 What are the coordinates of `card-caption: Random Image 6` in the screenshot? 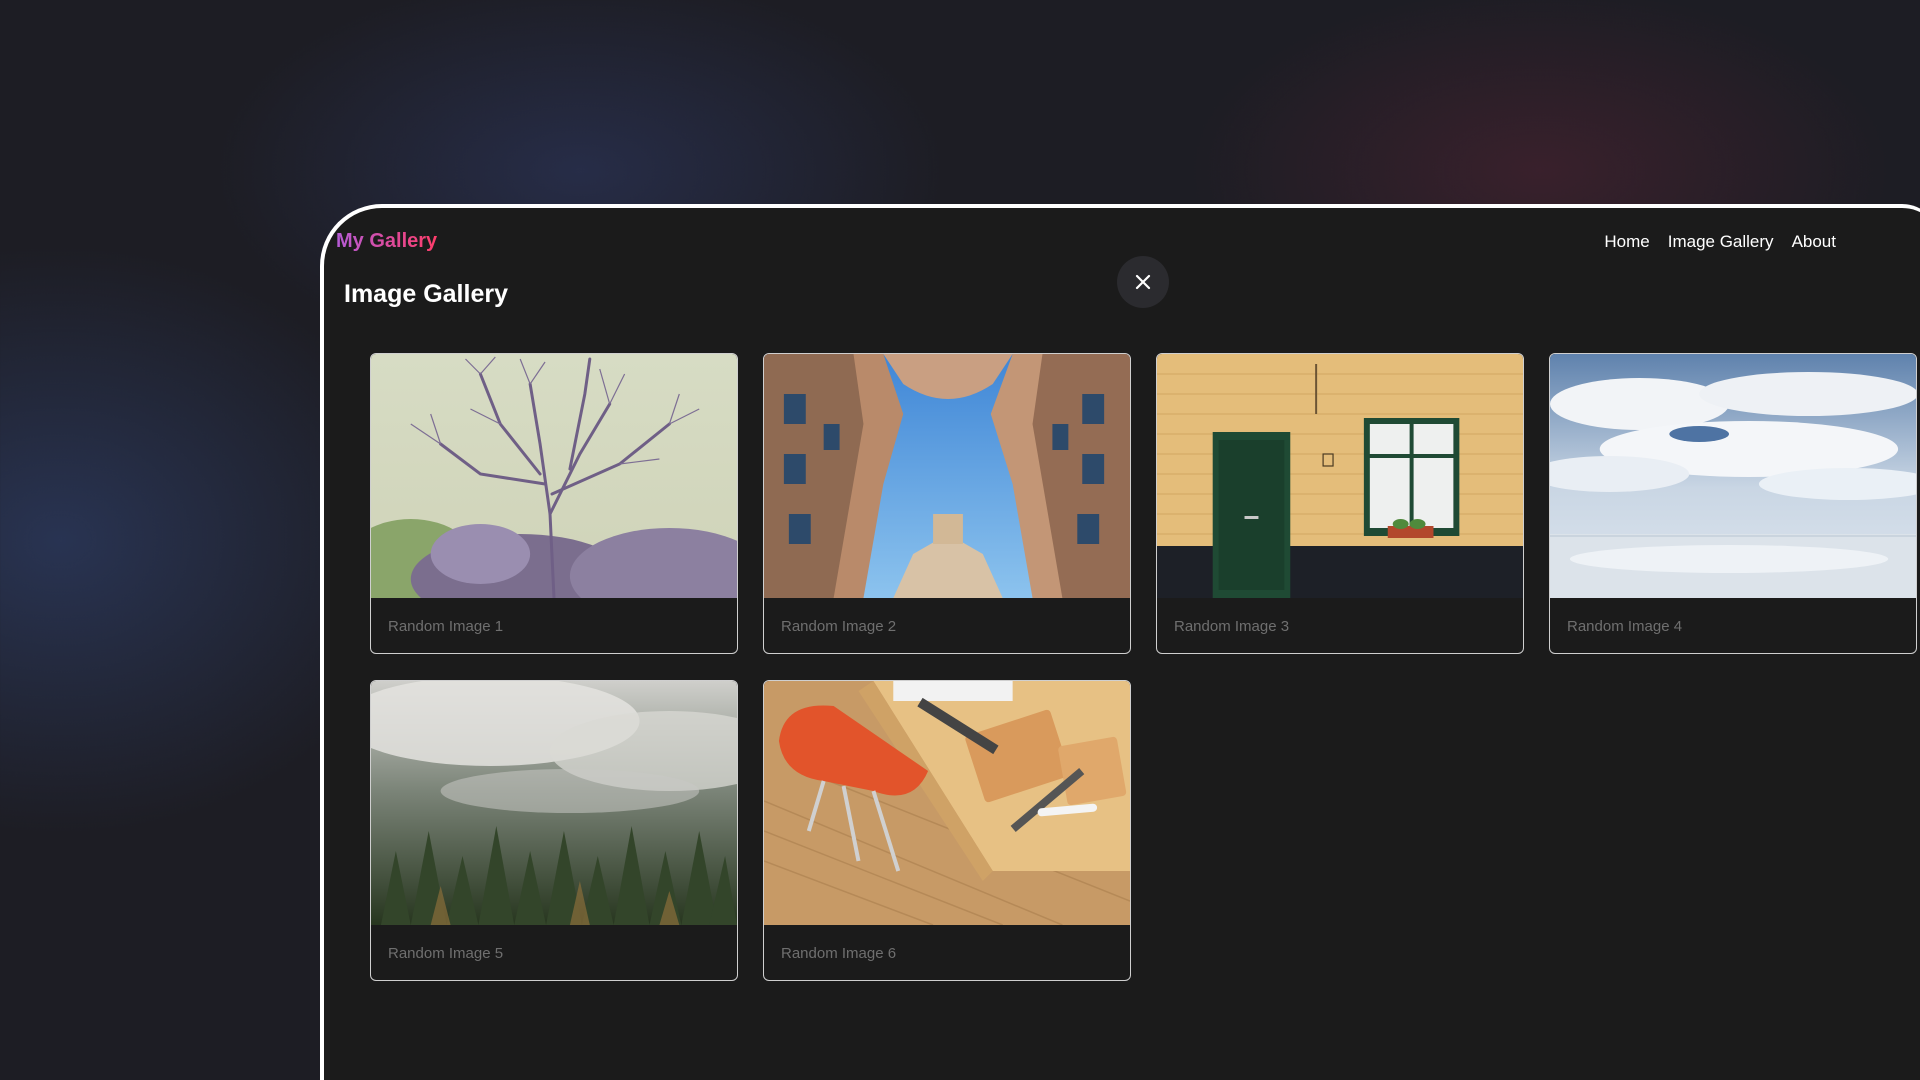 It's located at (839, 953).